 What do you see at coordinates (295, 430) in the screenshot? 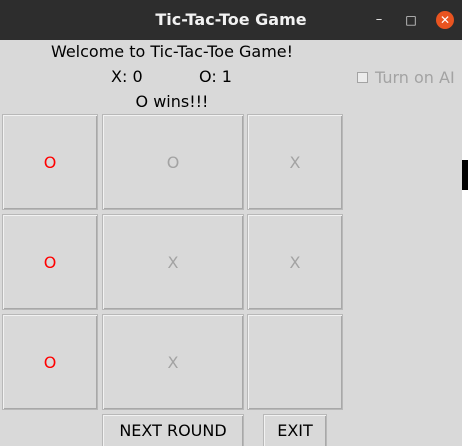
I see `exit-button: EXIT` at bounding box center [295, 430].